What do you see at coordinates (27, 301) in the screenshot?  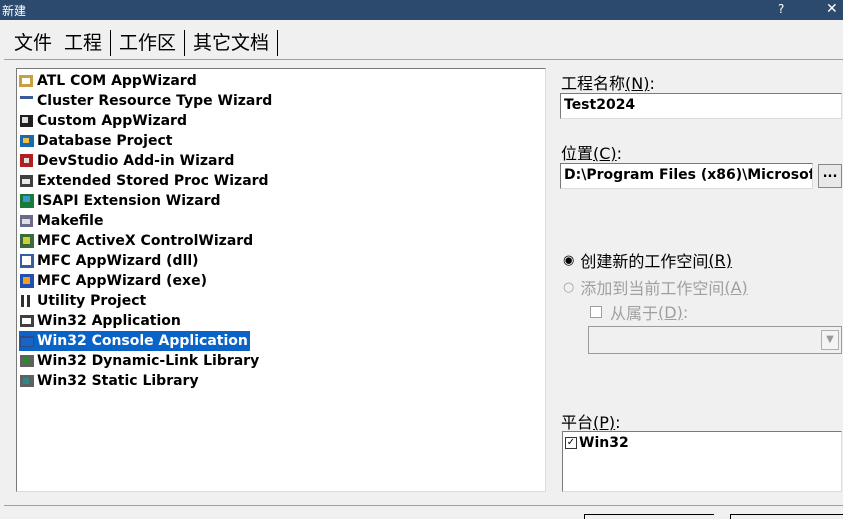 I see `utility-icon` at bounding box center [27, 301].